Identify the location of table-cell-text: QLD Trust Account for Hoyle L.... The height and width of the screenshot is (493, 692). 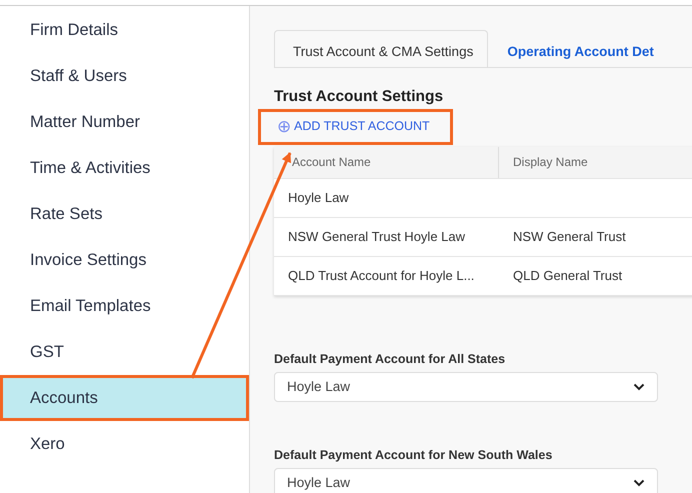
(381, 276).